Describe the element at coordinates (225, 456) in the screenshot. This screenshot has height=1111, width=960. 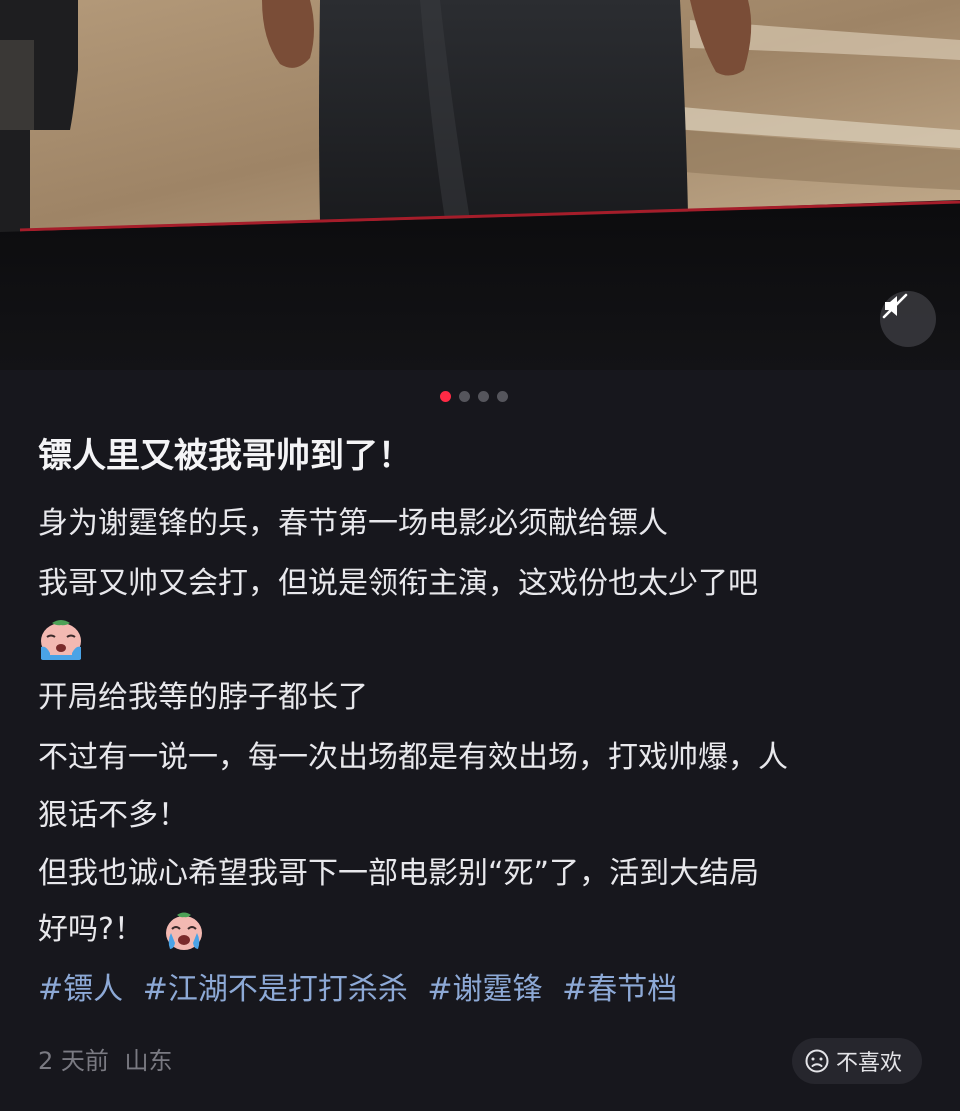
I see `post-title: 镖人里又被我哥帅到了！` at that location.